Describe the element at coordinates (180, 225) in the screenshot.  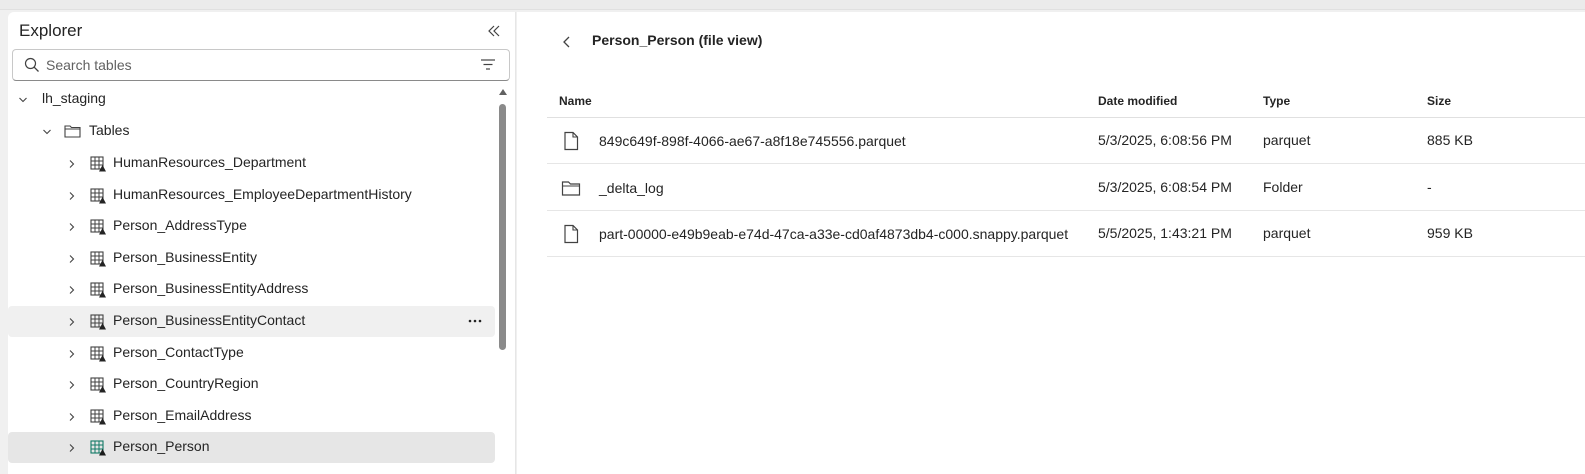
I see `table-label: Person_AddressType` at that location.